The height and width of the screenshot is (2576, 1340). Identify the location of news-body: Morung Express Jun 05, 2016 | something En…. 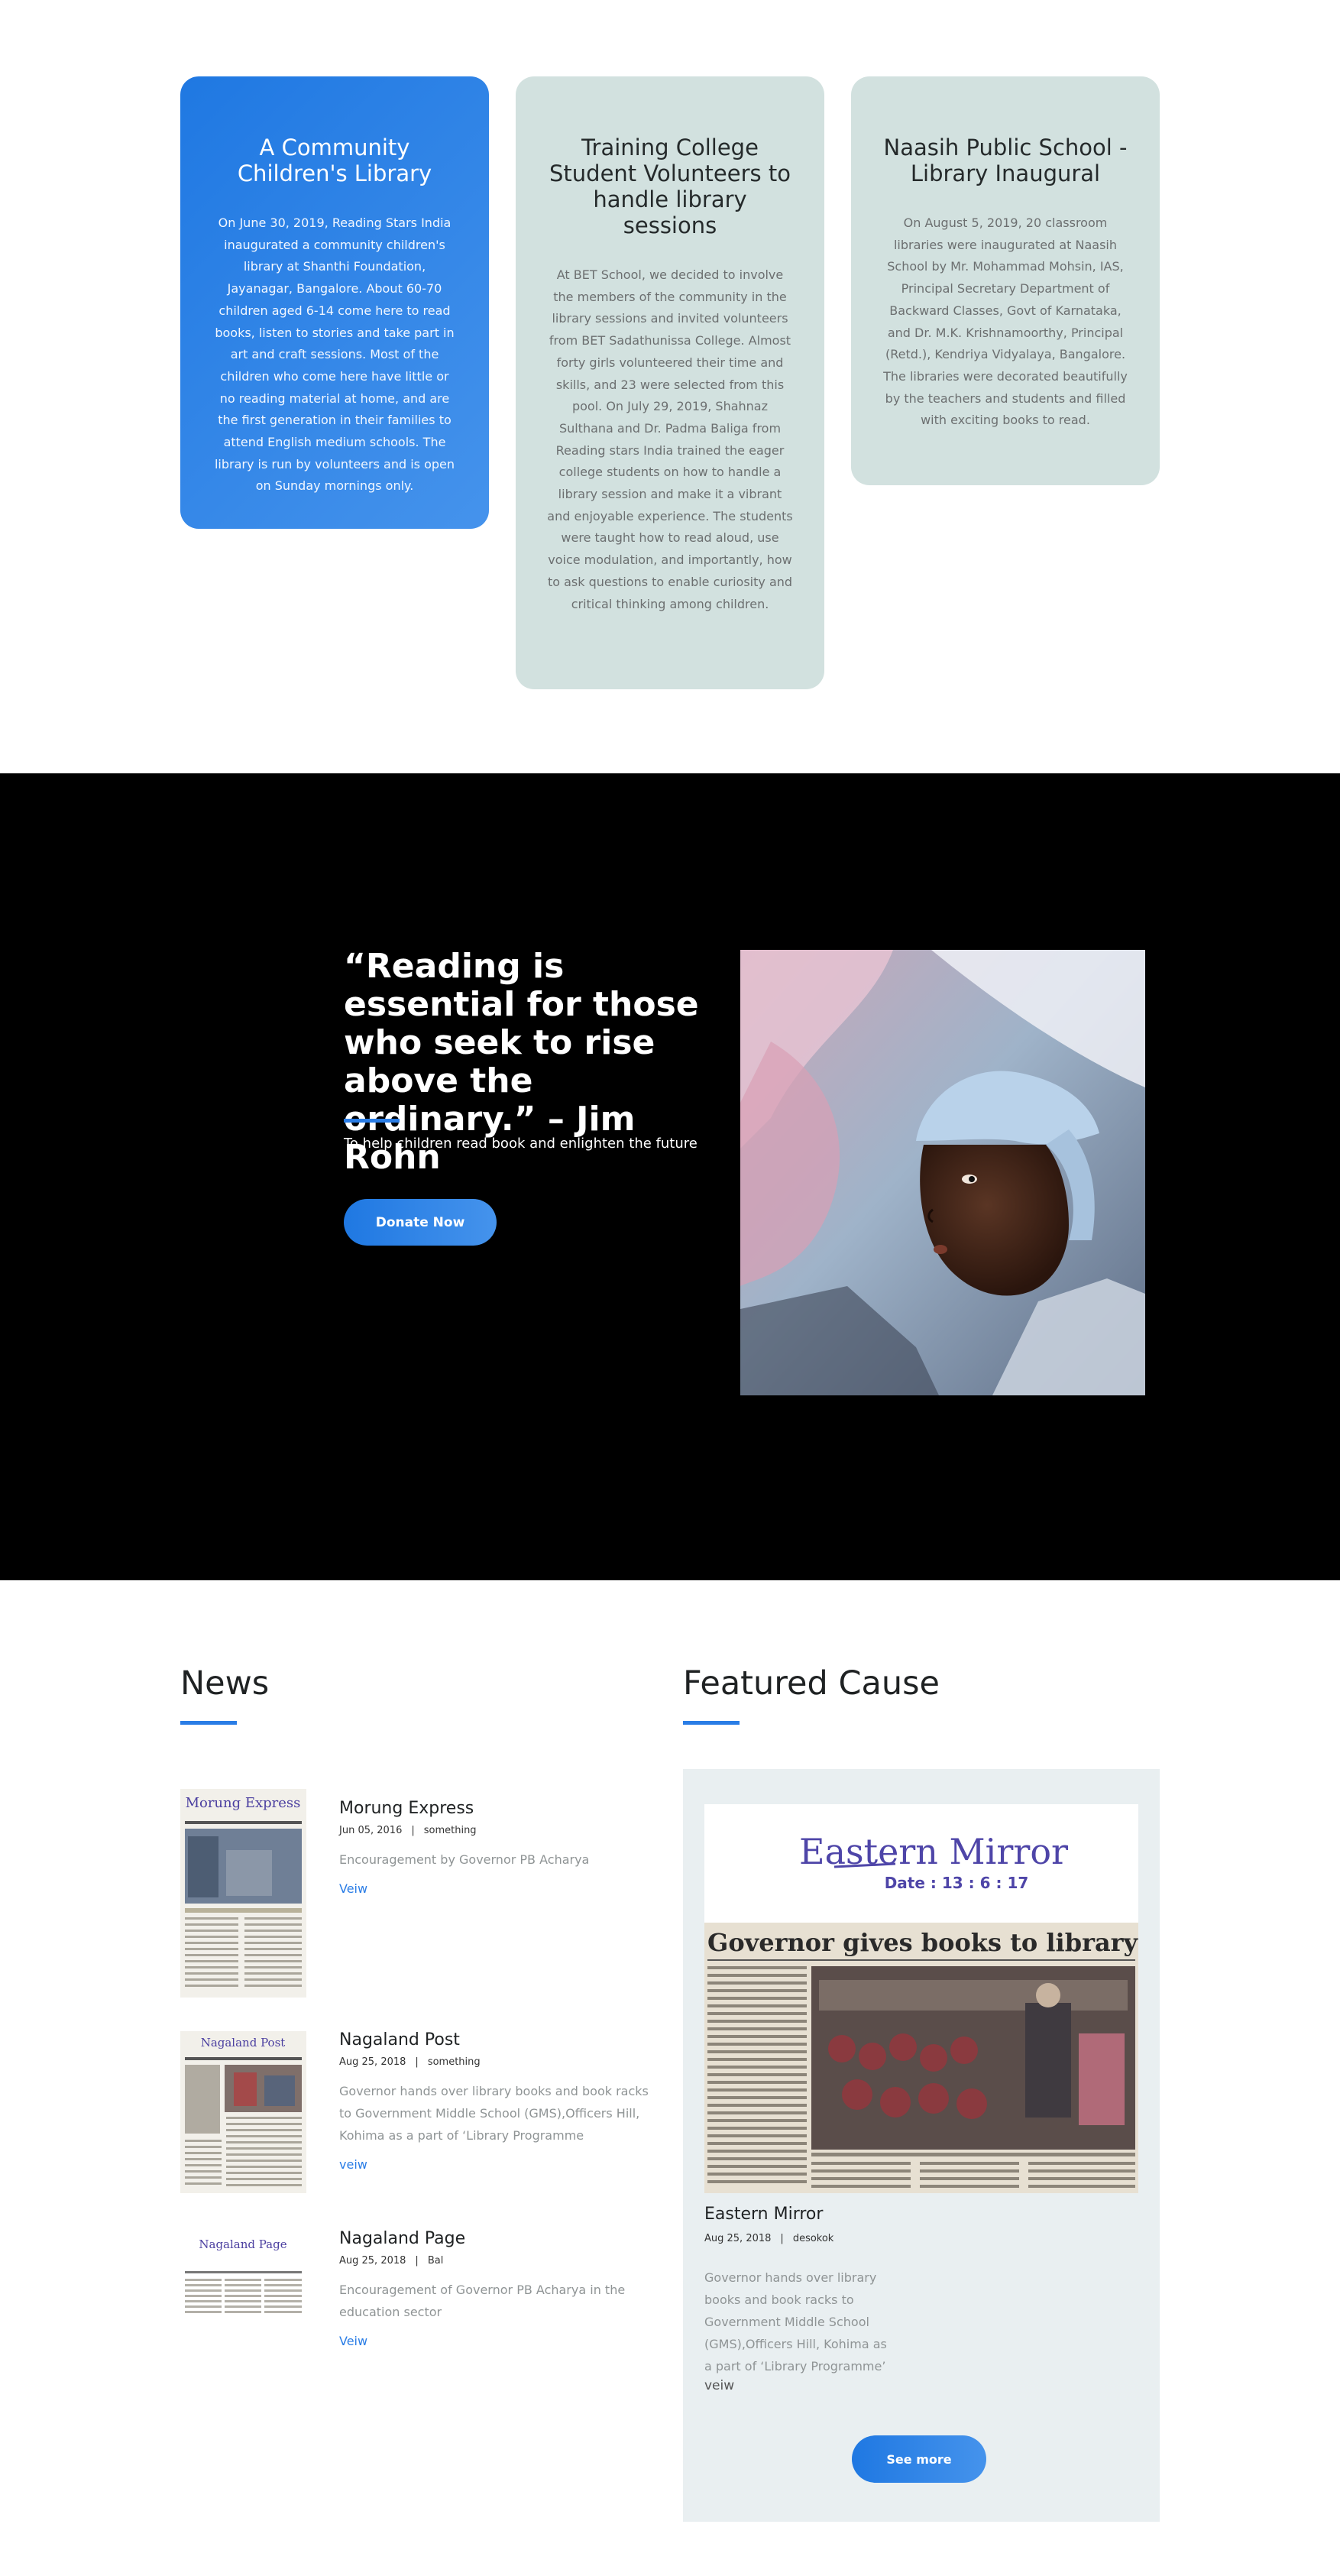
(500, 1847).